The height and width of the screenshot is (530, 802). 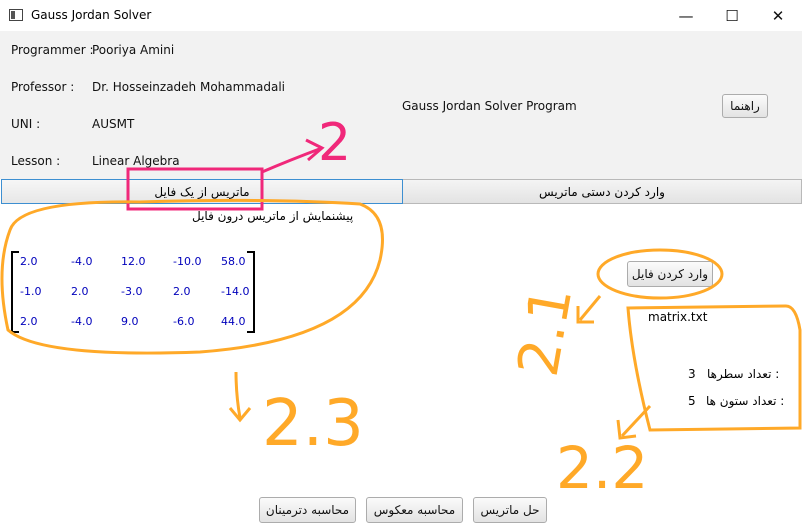 I want to click on close-button: ✕, so click(x=778, y=15).